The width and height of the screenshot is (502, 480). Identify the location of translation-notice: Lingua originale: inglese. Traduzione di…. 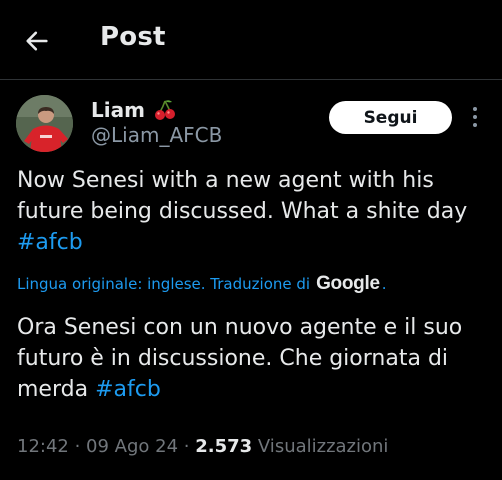
(202, 284).